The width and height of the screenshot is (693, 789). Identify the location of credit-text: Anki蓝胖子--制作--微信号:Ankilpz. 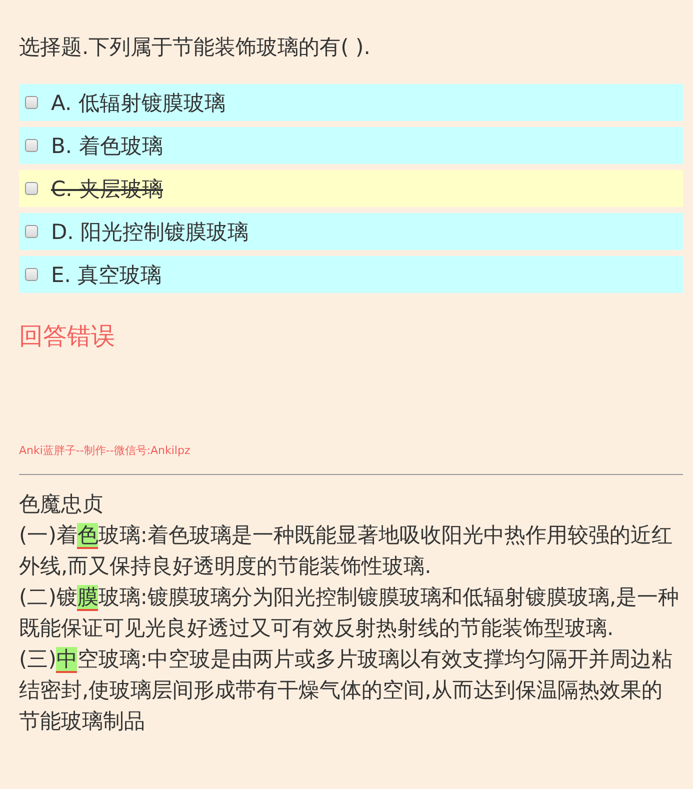
(105, 450).